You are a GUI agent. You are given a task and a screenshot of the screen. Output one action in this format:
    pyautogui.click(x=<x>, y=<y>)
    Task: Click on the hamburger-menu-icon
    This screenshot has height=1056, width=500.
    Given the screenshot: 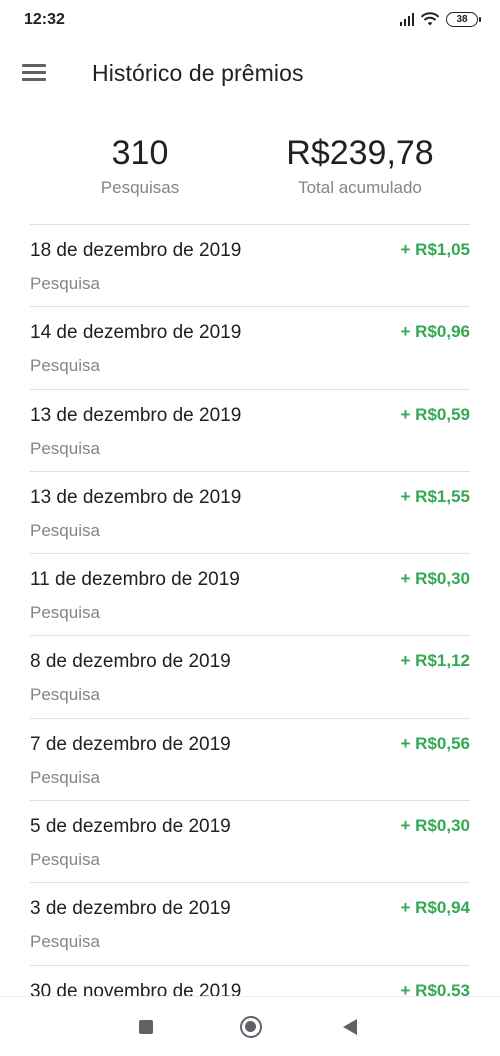 What is the action you would take?
    pyautogui.click(x=35, y=74)
    